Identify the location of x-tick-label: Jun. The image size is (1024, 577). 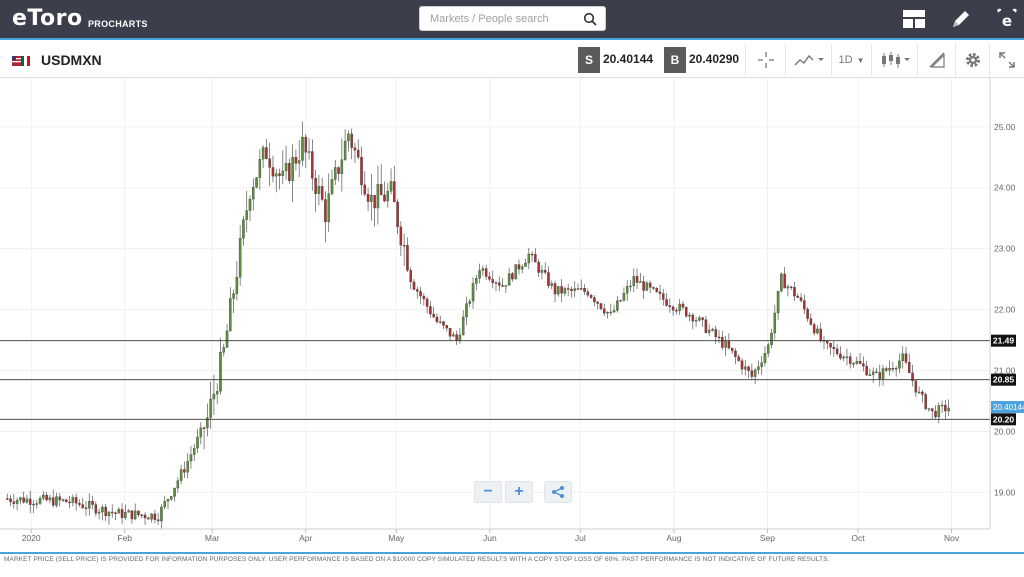
(490, 538).